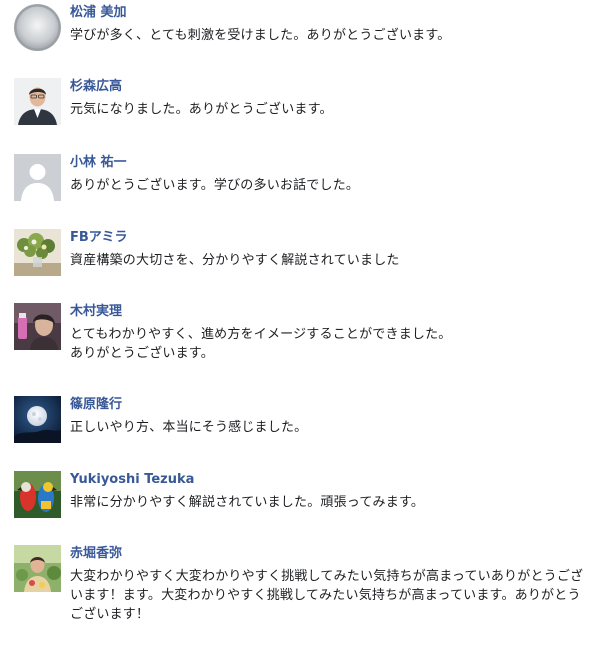 The width and height of the screenshot is (600, 645). What do you see at coordinates (247, 502) in the screenshot?
I see `comment-text: 非常に分かりやすく解説されていました。頑張ってみます。` at bounding box center [247, 502].